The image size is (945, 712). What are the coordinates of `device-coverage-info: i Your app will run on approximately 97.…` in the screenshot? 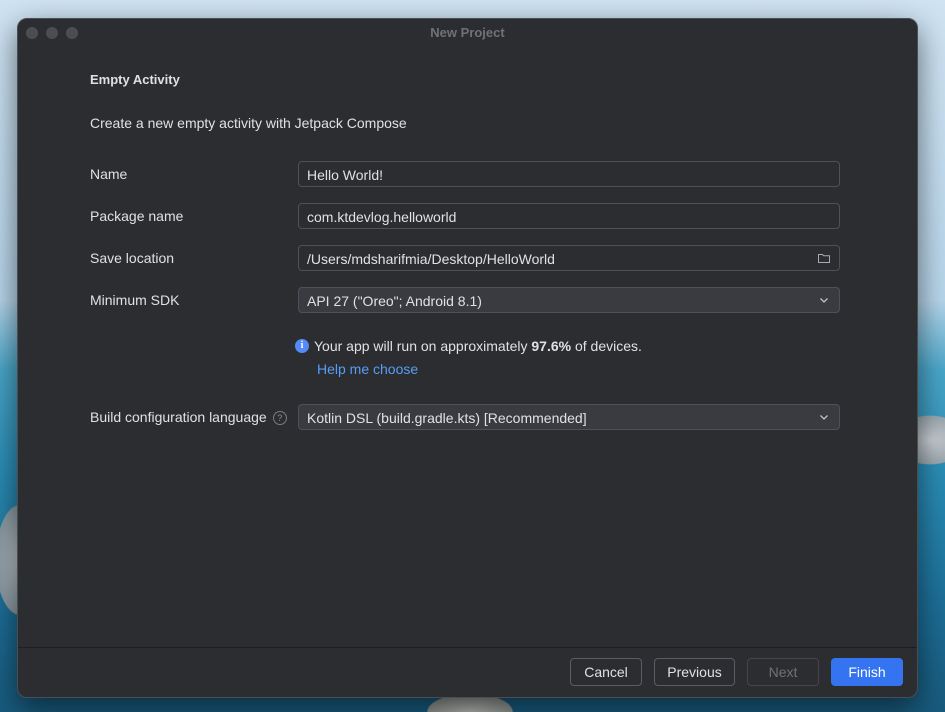 It's located at (468, 346).